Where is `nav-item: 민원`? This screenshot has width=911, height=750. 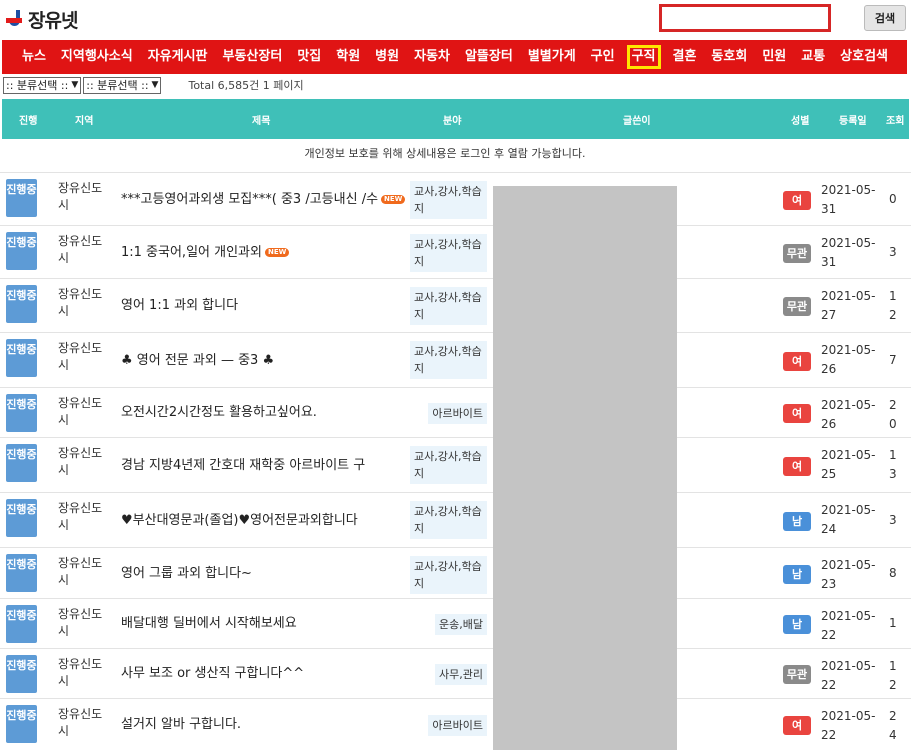
nav-item: 민원 is located at coordinates (774, 57).